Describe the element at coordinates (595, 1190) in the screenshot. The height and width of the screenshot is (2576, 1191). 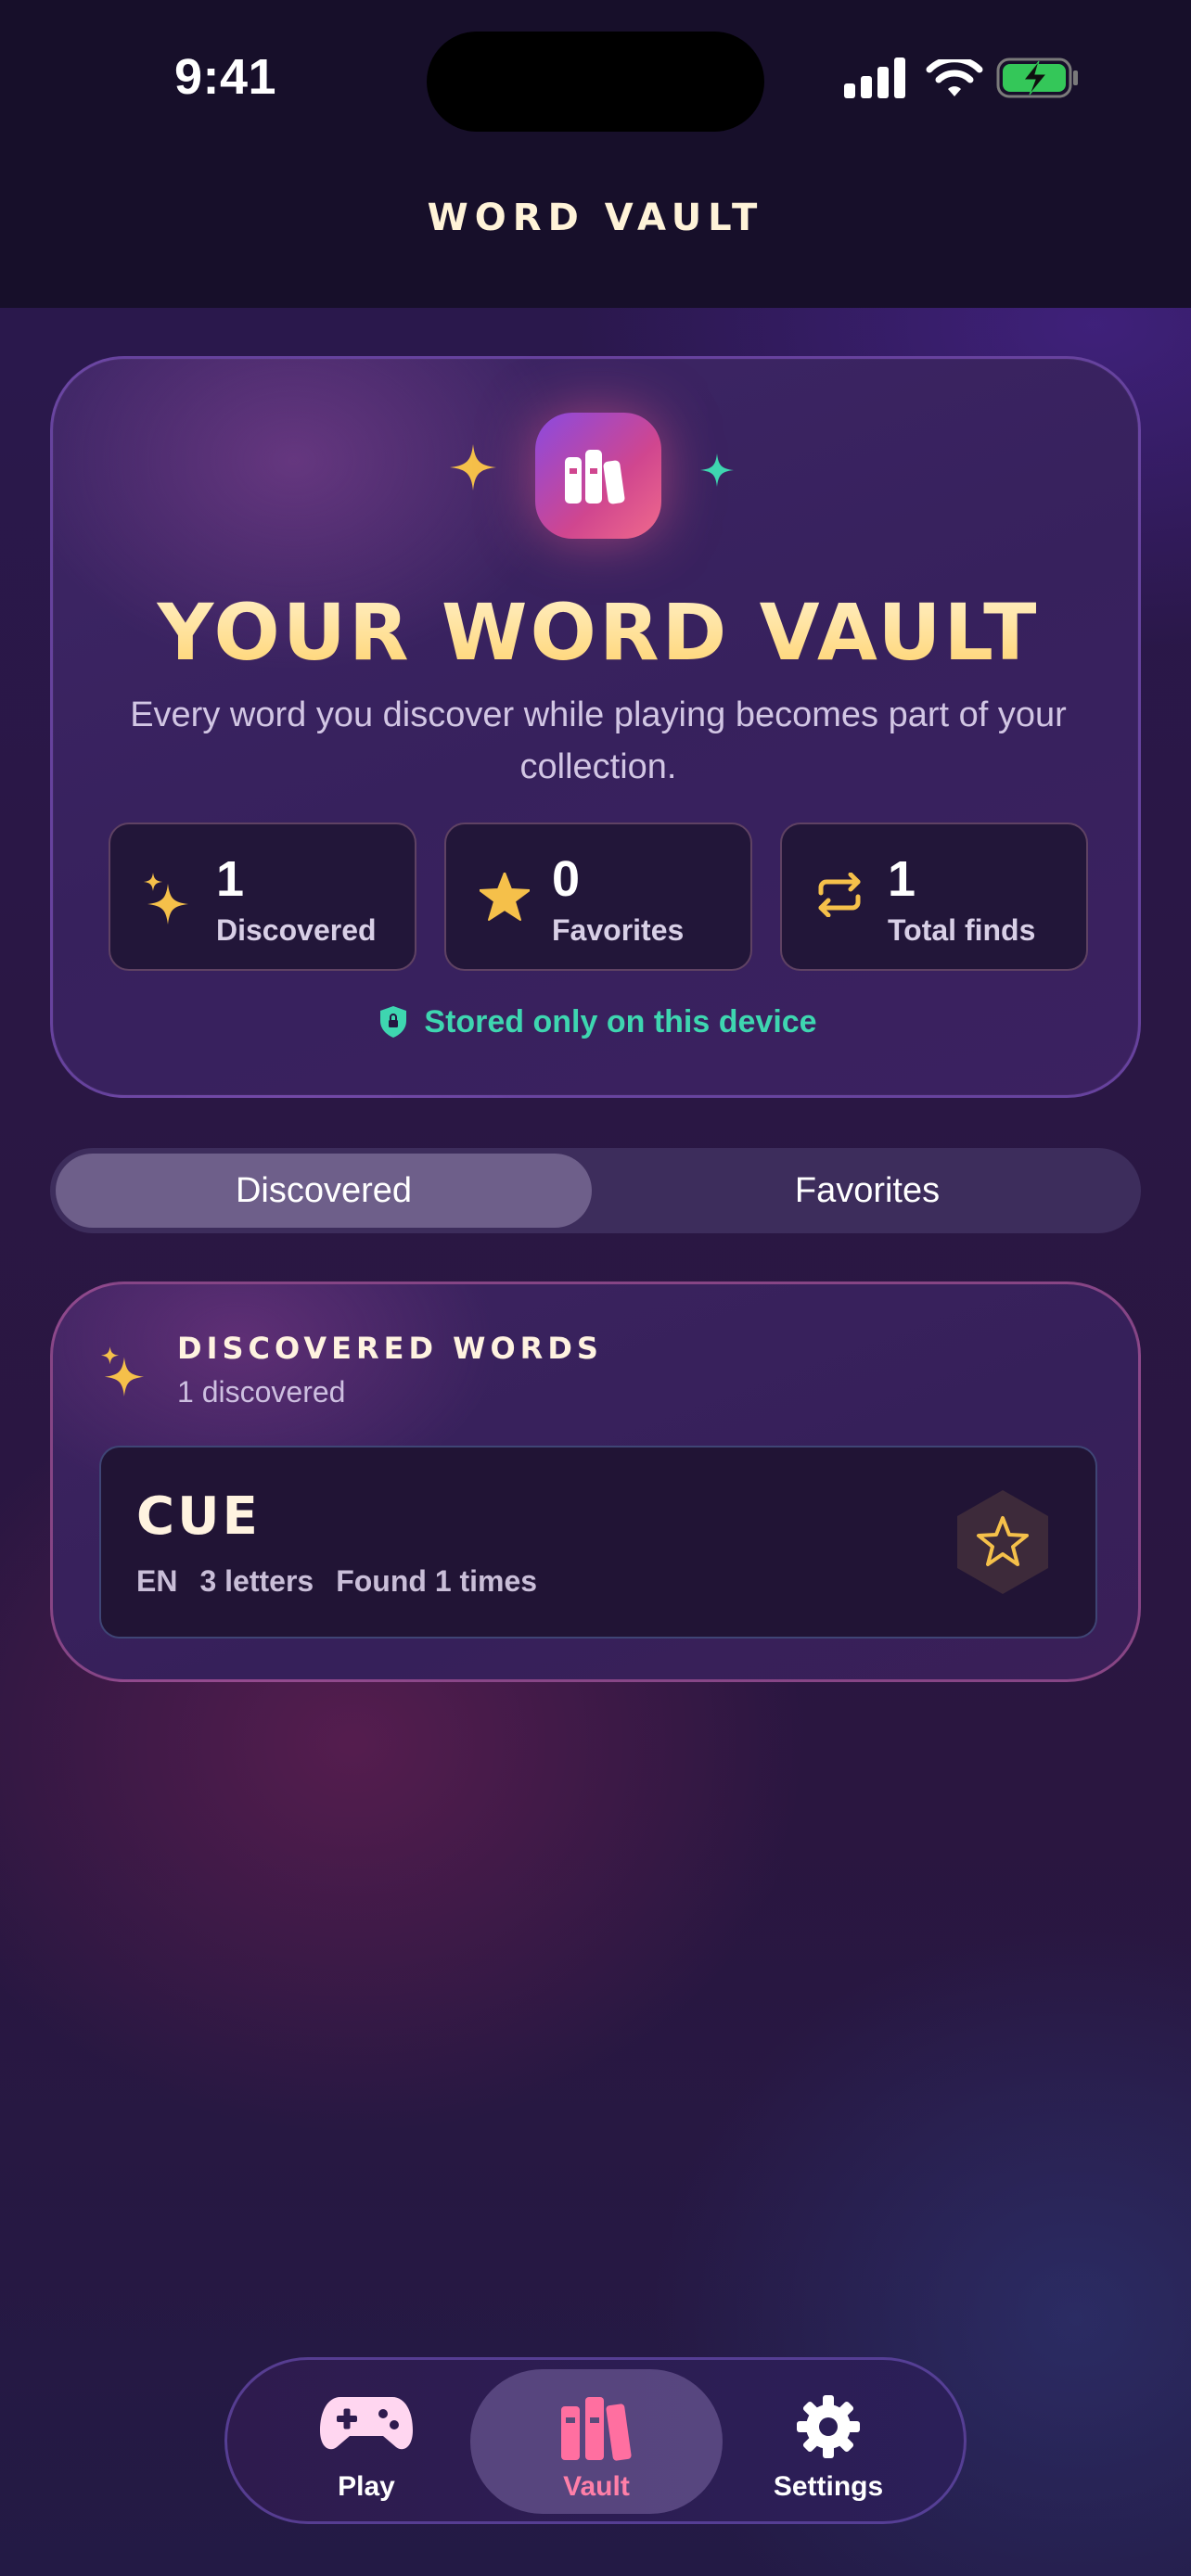
I see `view-segmented-control: Discovered Favorites` at that location.